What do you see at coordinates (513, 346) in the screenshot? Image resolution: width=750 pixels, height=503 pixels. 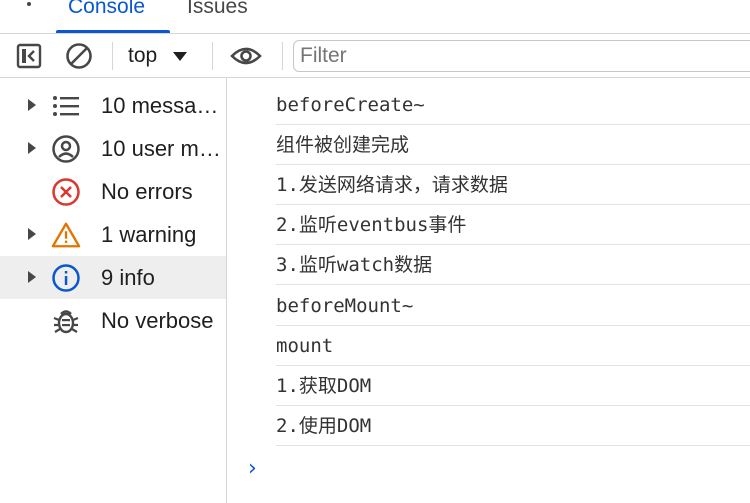 I see `console-message: mount` at bounding box center [513, 346].